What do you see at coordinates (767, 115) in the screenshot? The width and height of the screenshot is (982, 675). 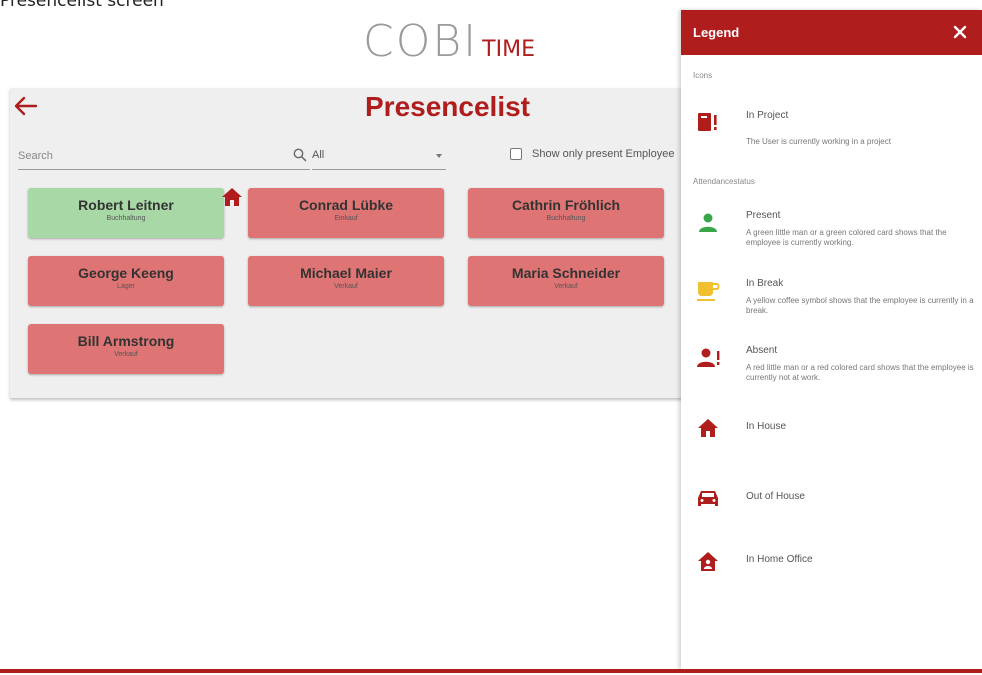 I see `legend-item-title: In Project` at bounding box center [767, 115].